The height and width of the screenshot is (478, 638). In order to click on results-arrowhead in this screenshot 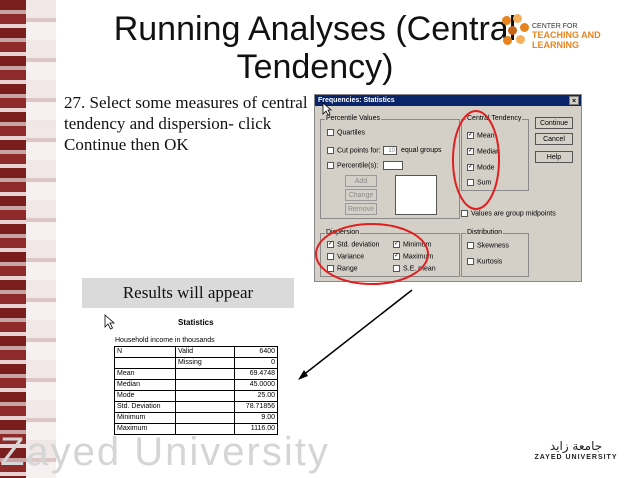, I will do `click(303, 375)`.